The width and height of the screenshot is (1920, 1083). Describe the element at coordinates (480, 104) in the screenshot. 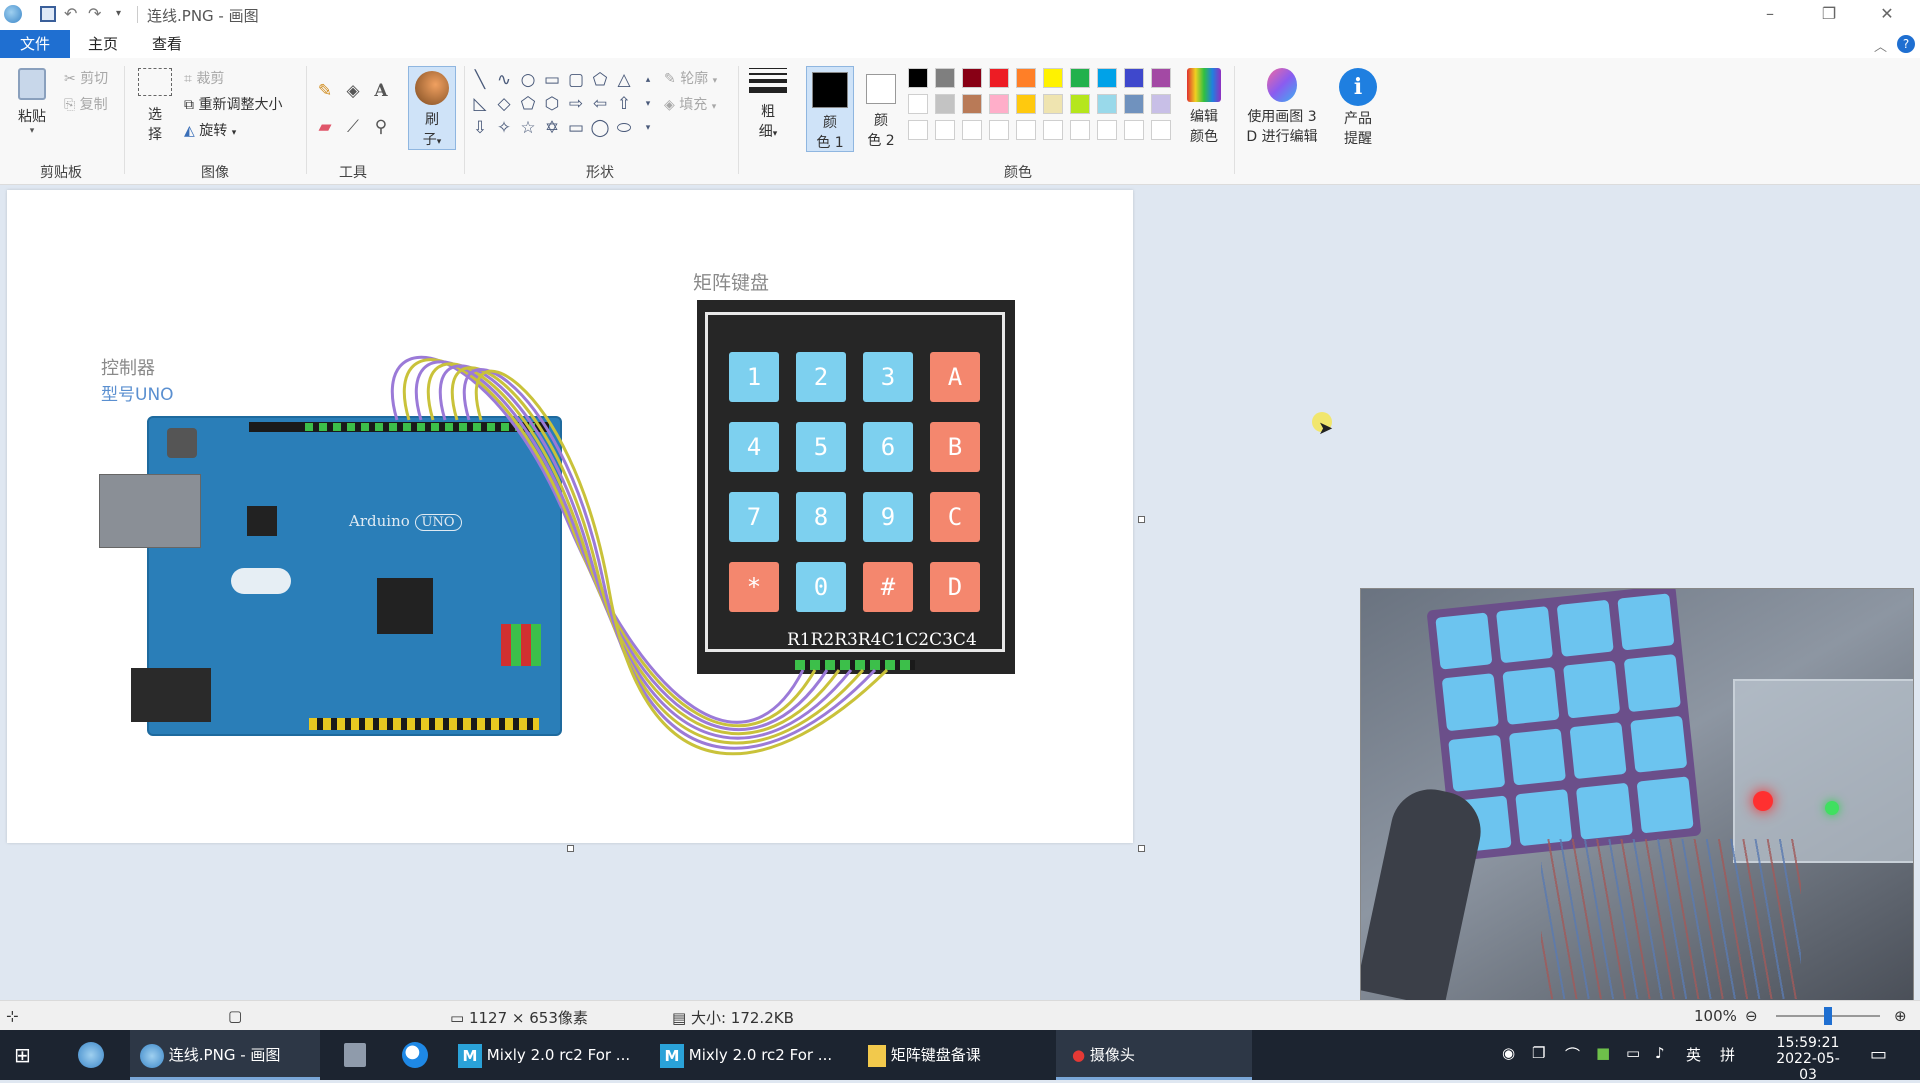

I see `right-triangle-shape-icon: ◺` at that location.